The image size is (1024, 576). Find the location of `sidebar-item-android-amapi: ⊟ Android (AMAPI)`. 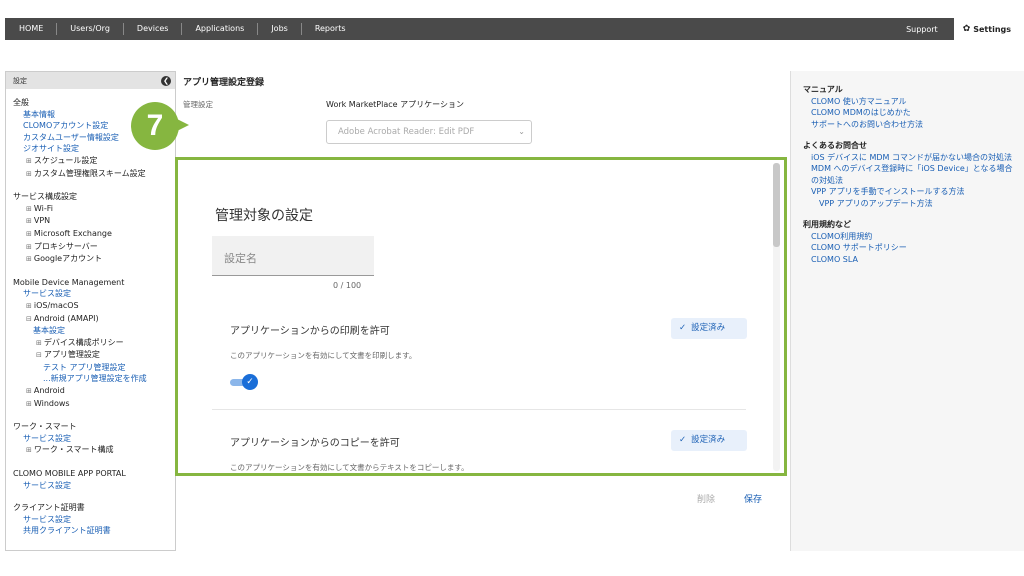

sidebar-item-android-amapi: ⊟ Android (AMAPI) is located at coordinates (94, 319).